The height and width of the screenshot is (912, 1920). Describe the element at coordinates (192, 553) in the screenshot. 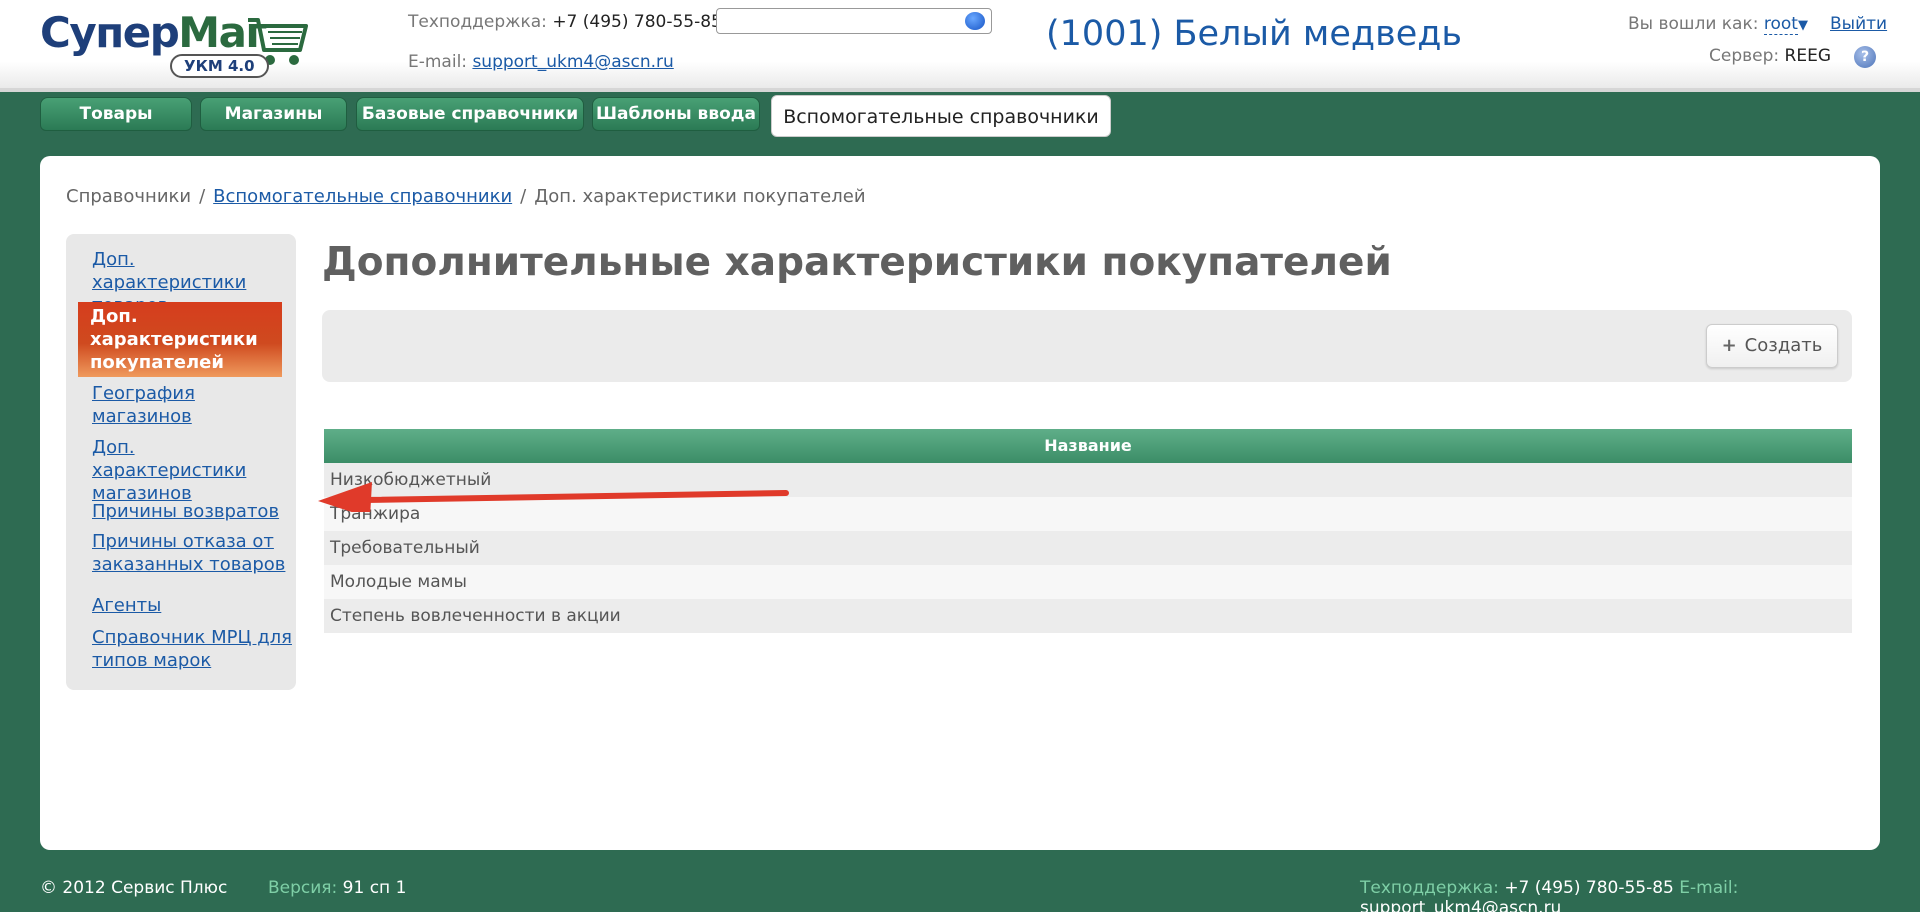

I see `sidebar-item-order-refusal-reasons: Причины отказа от заказанных товаров` at that location.